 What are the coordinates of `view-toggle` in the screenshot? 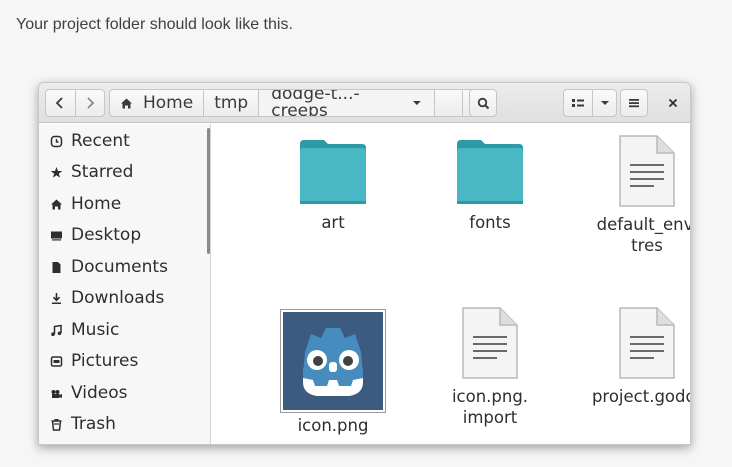 It's located at (590, 103).